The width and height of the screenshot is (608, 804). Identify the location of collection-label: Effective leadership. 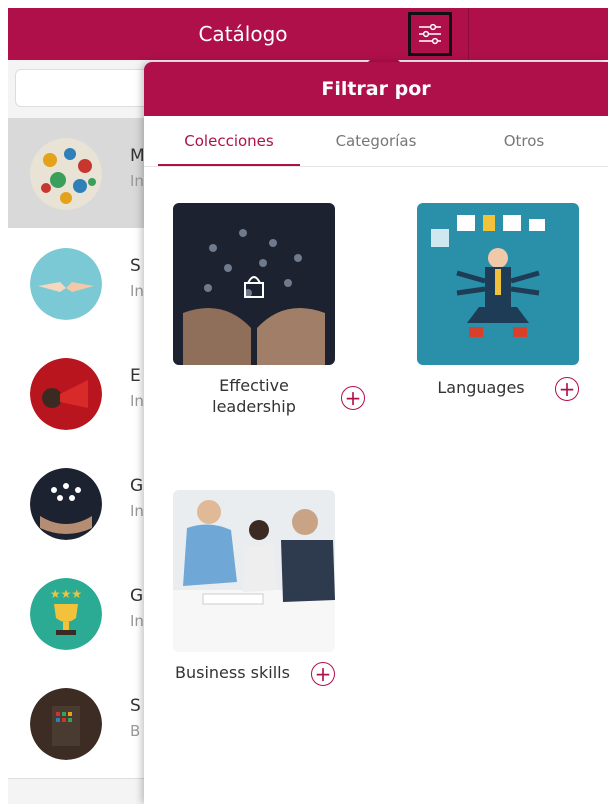
(254, 396).